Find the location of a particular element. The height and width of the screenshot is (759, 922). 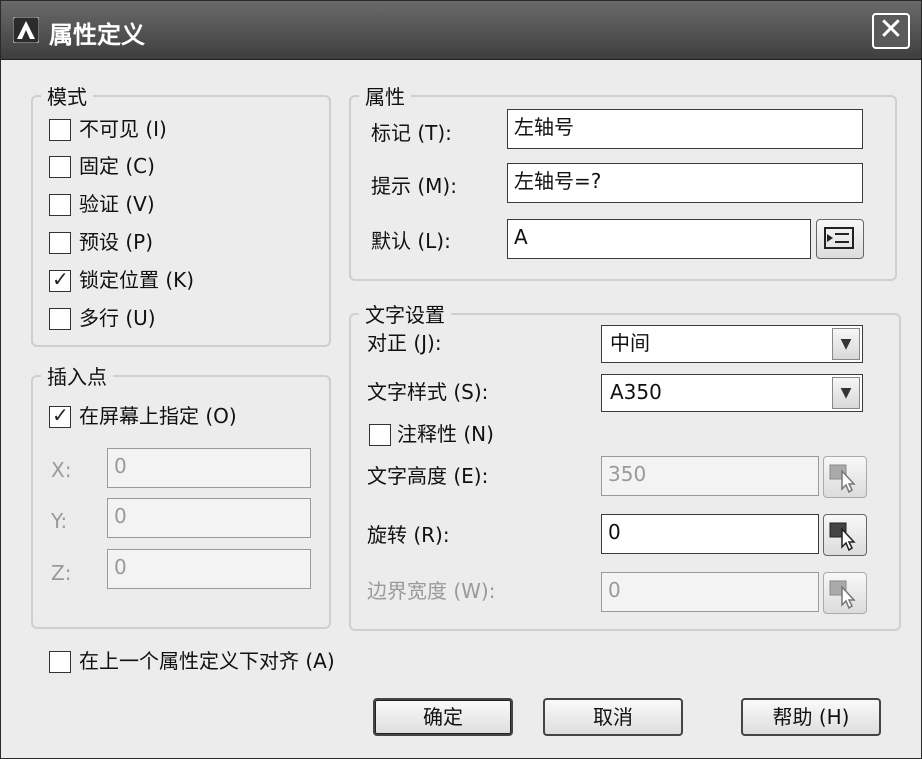

prompt-label: 提示 (M): is located at coordinates (414, 186).